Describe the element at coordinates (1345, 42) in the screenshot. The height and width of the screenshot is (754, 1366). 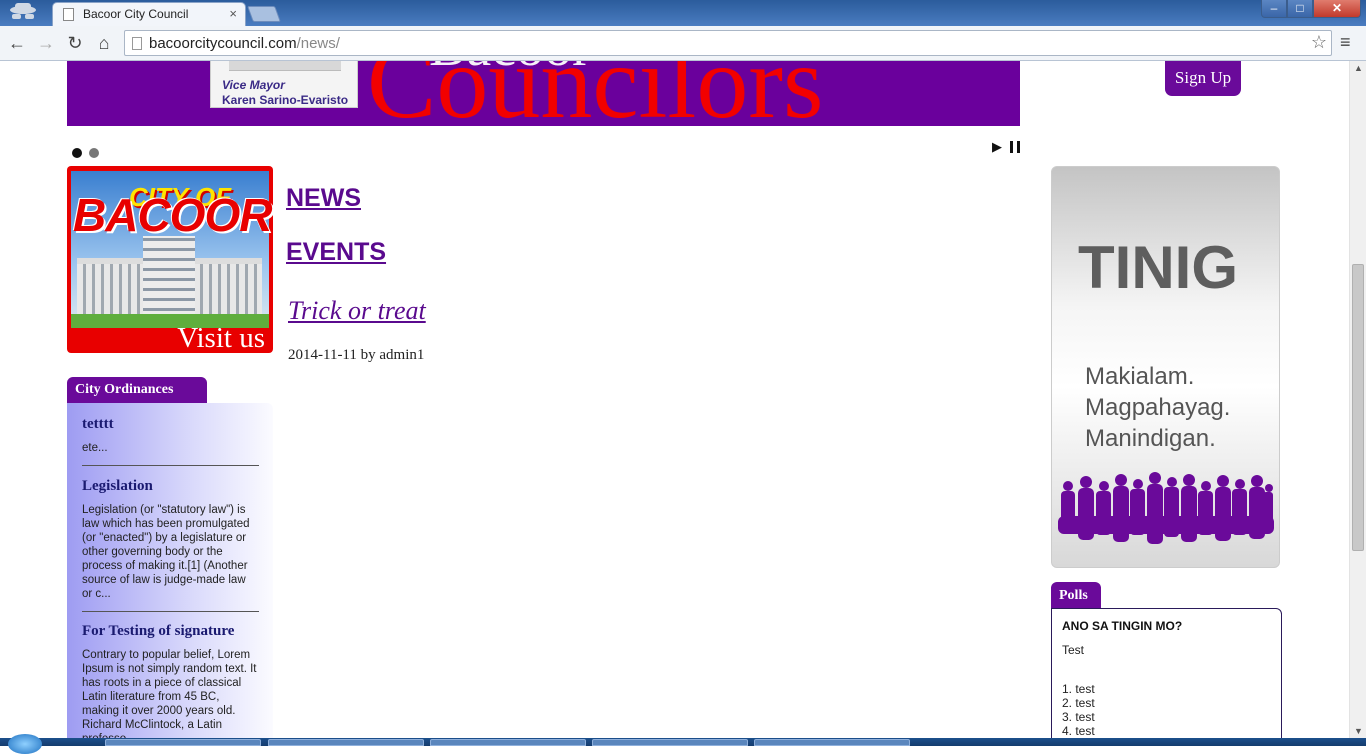
I see `chrome-menu-icon: ≡` at that location.